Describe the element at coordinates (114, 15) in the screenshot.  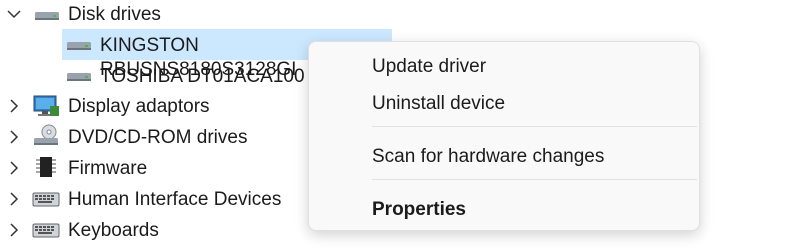
I see `tree-item-disk-drives: Disk drives` at that location.